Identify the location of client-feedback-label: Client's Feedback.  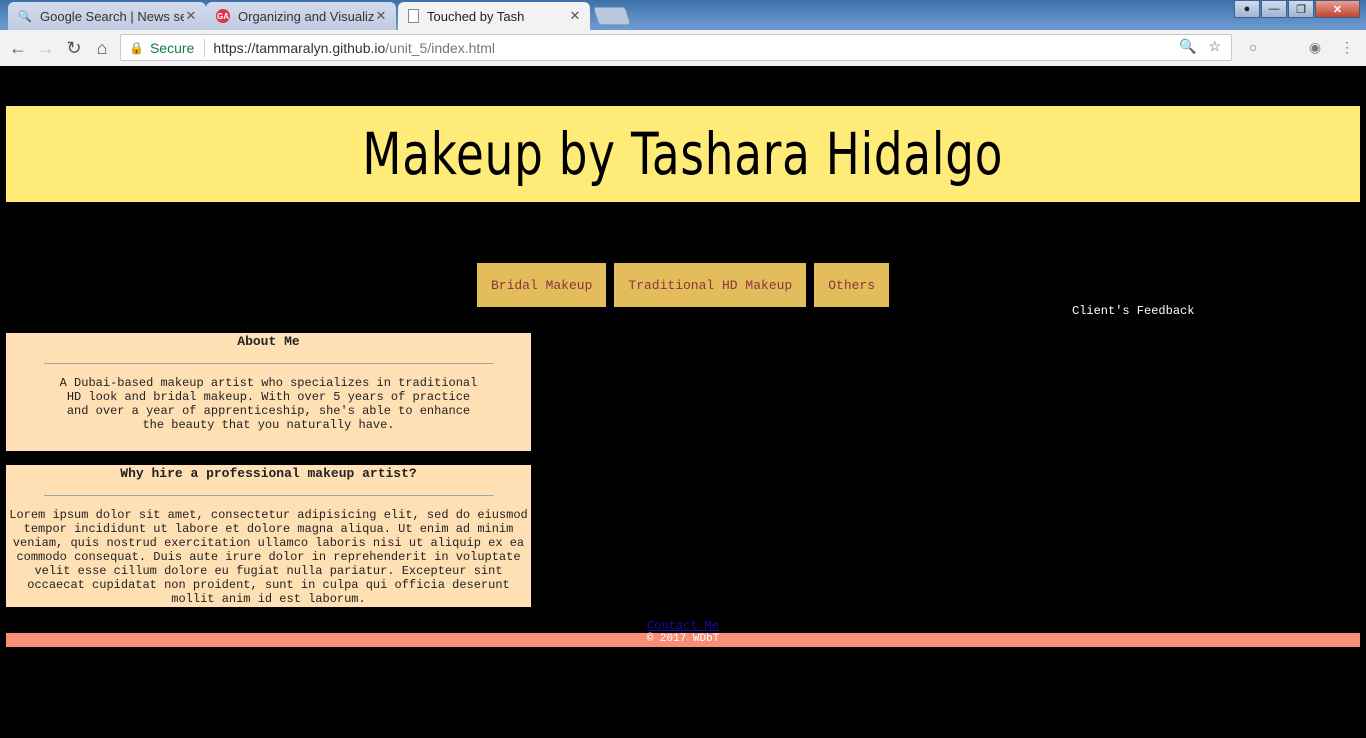
(1133, 311).